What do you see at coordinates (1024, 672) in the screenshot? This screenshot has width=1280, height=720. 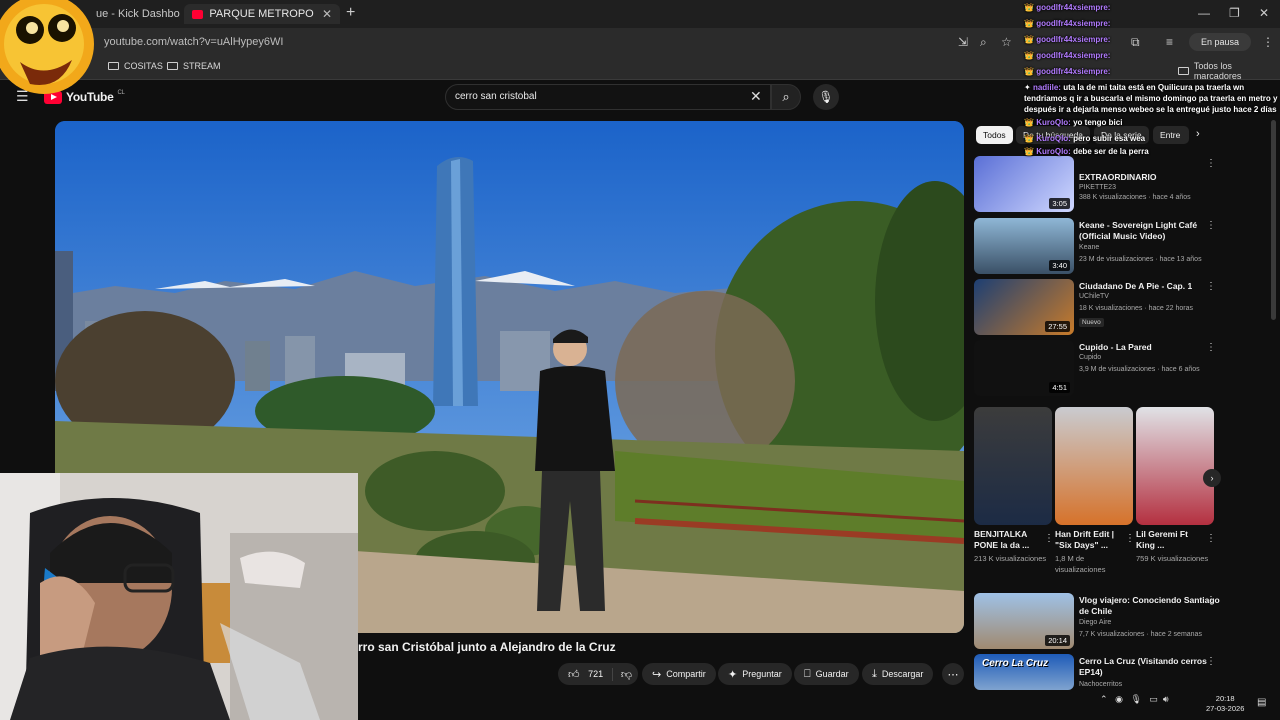 I see `video-thumbnail: Cerro La Cruz` at bounding box center [1024, 672].